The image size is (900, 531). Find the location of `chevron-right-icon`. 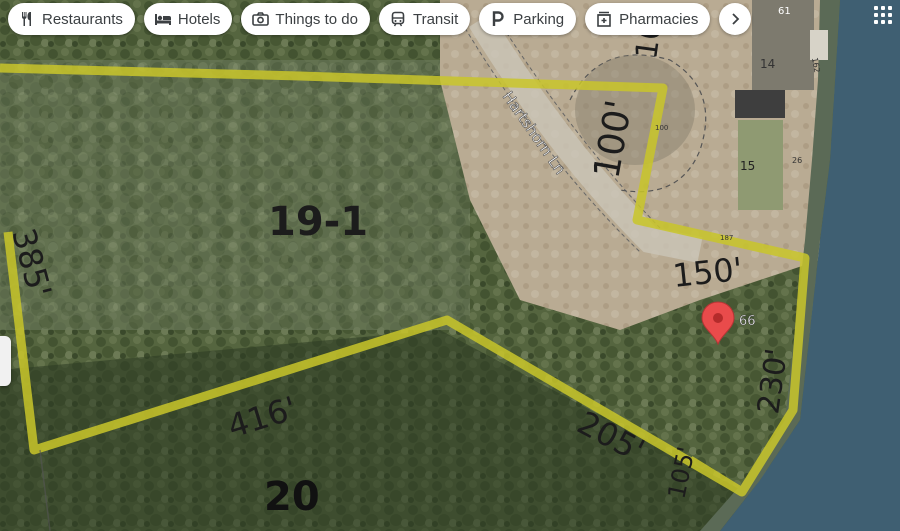

chevron-right-icon is located at coordinates (735, 19).